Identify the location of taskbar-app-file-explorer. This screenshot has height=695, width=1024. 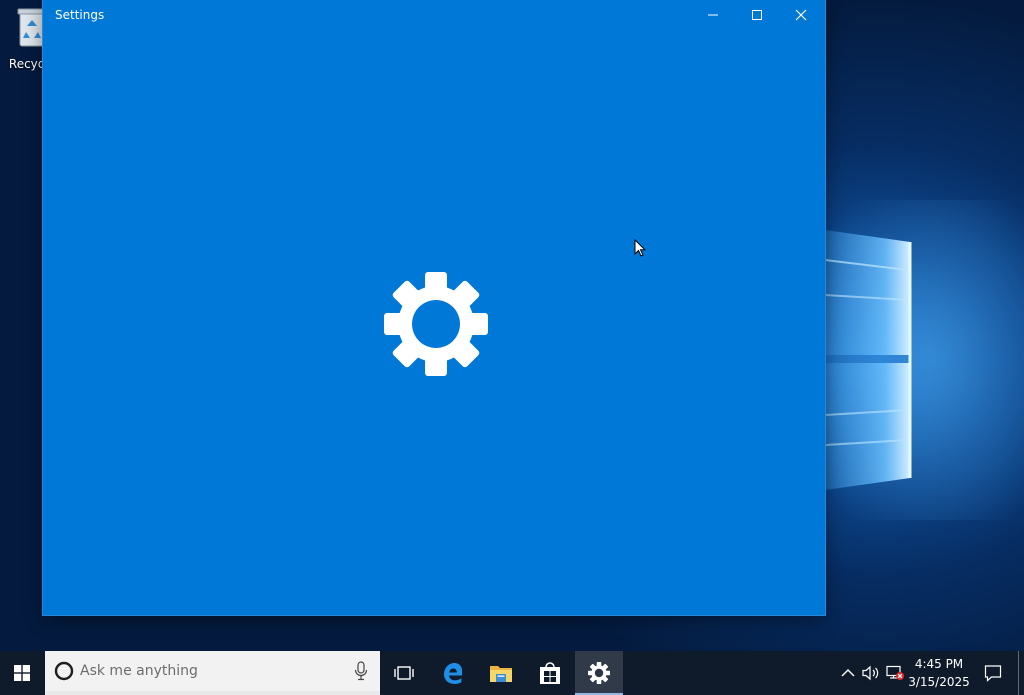
(501, 673).